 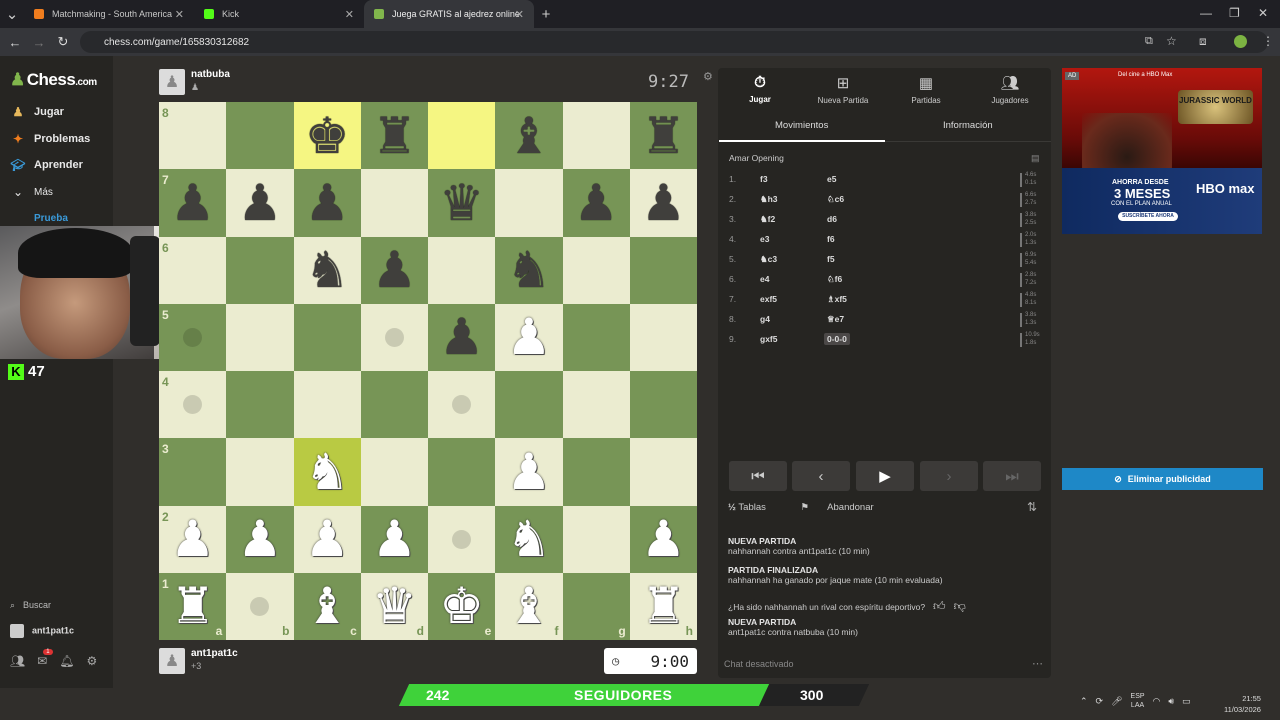 What do you see at coordinates (968, 125) in the screenshot?
I see `tab-info: Información` at bounding box center [968, 125].